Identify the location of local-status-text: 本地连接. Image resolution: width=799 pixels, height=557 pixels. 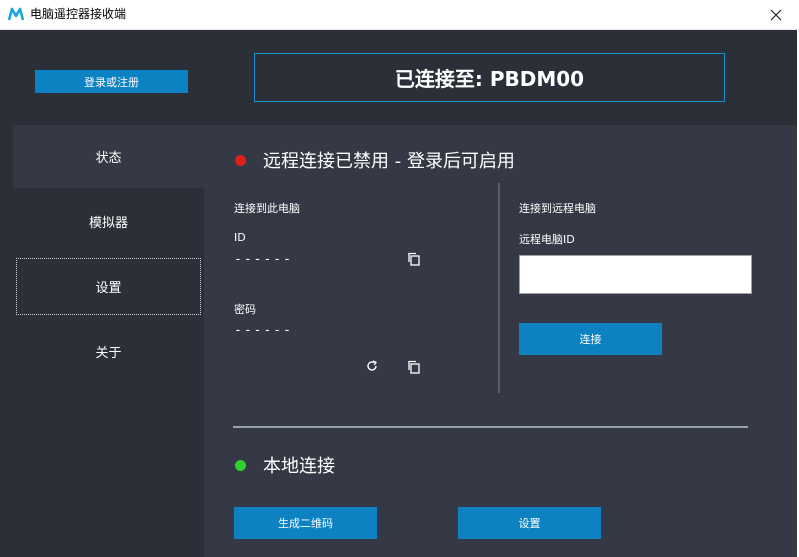
(299, 466).